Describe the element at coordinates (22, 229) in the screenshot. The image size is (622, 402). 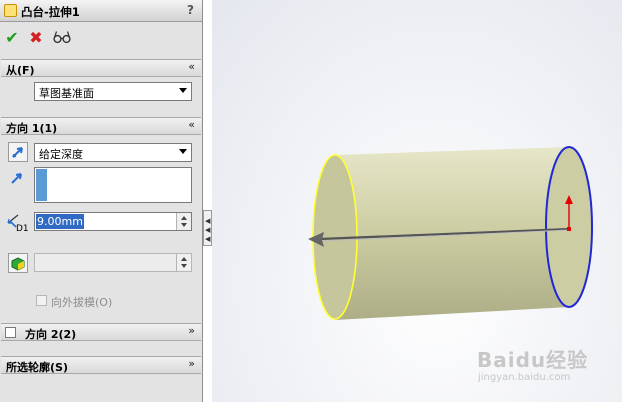
I see `depth-dimension-label: D1` at that location.